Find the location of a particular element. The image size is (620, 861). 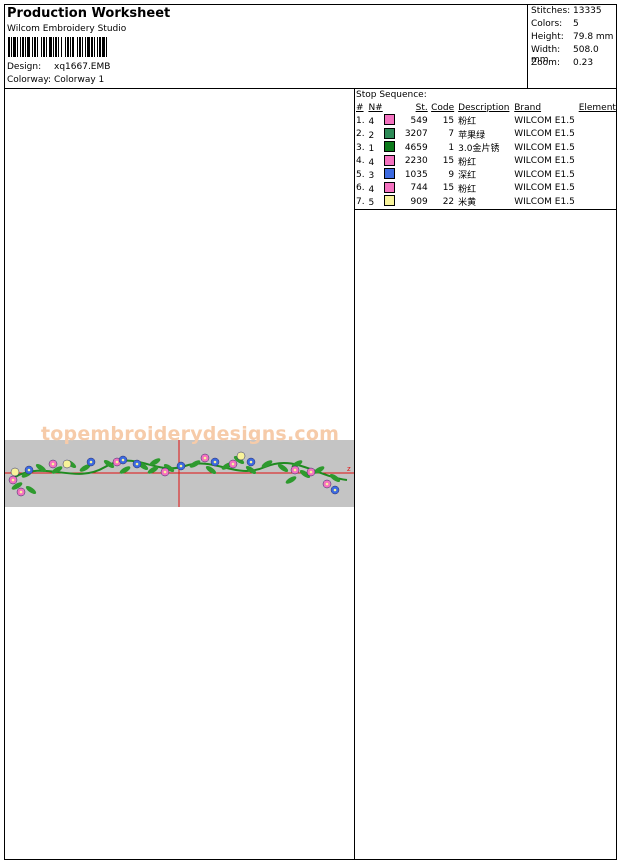

stop-number: 7. is located at coordinates (360, 201).